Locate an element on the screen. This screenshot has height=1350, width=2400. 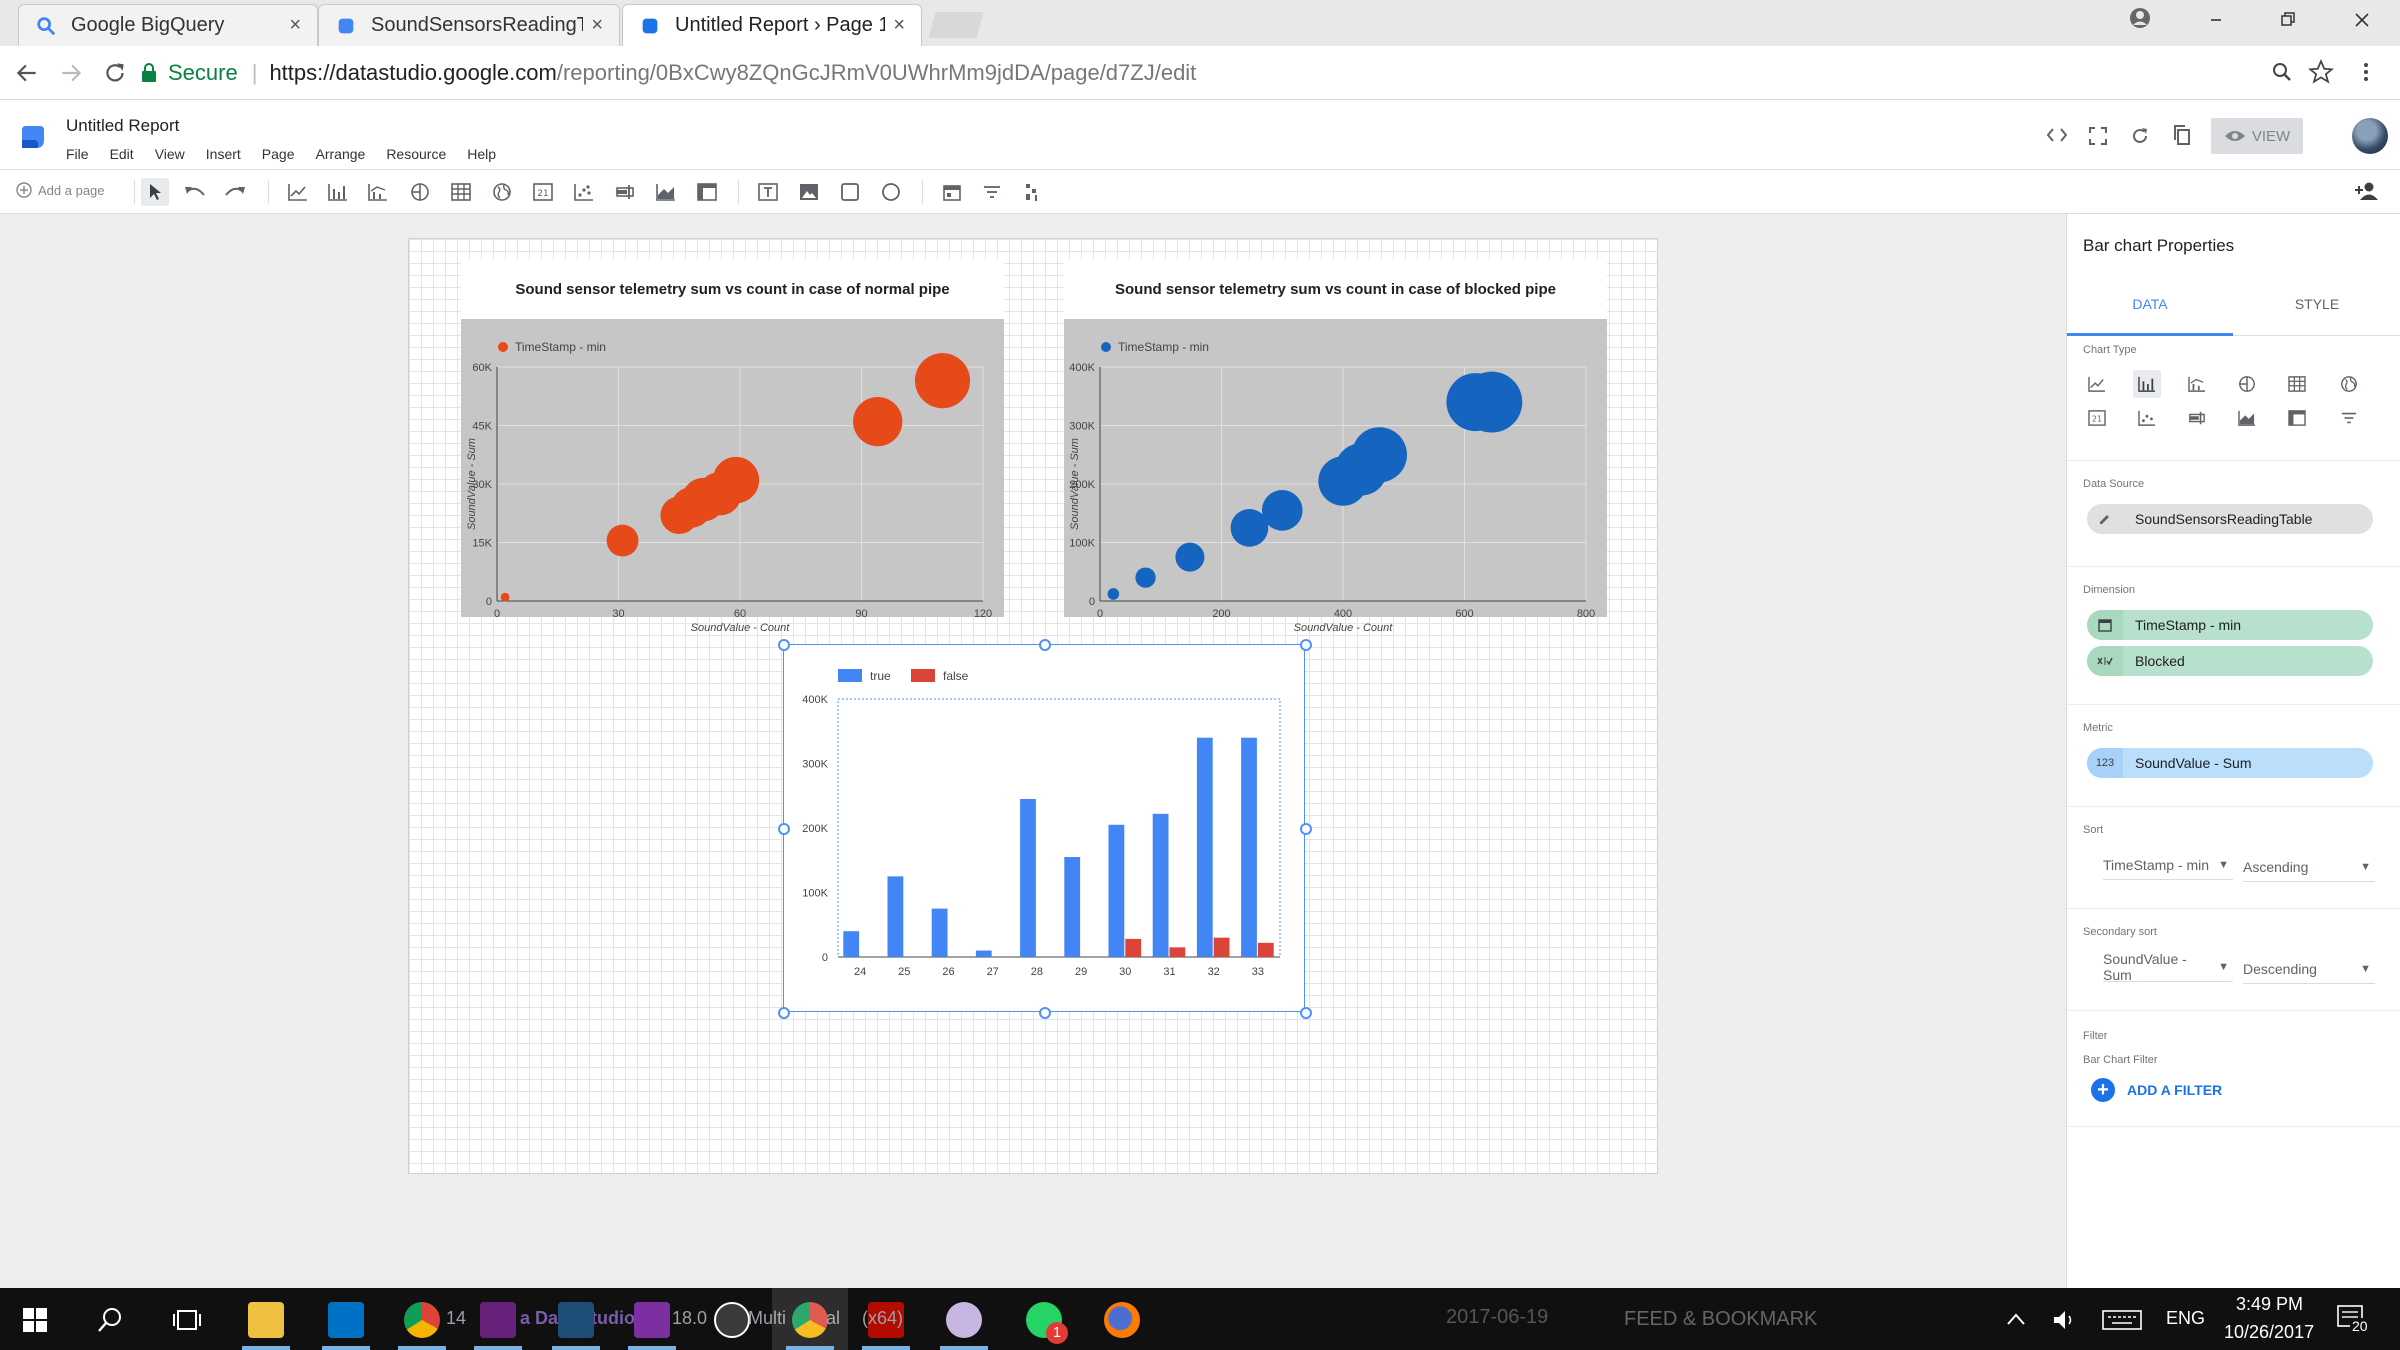
sort-field-select: TimeStamp - min ▼ is located at coordinates (2168, 865).